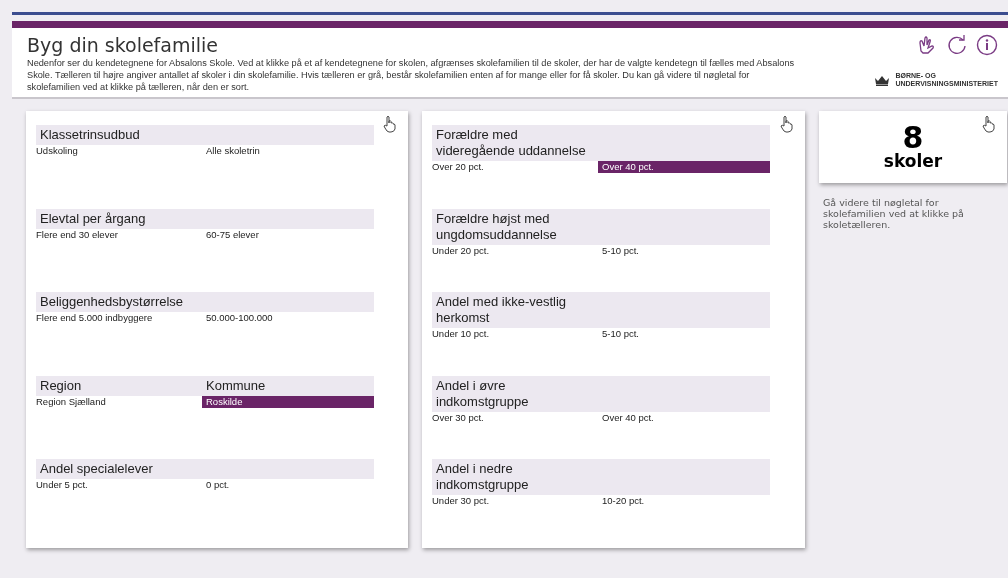  I want to click on counter-note: Gå videre til nøgletal for skolefamilien ved at klikke på skoletælleren., so click(893, 213).